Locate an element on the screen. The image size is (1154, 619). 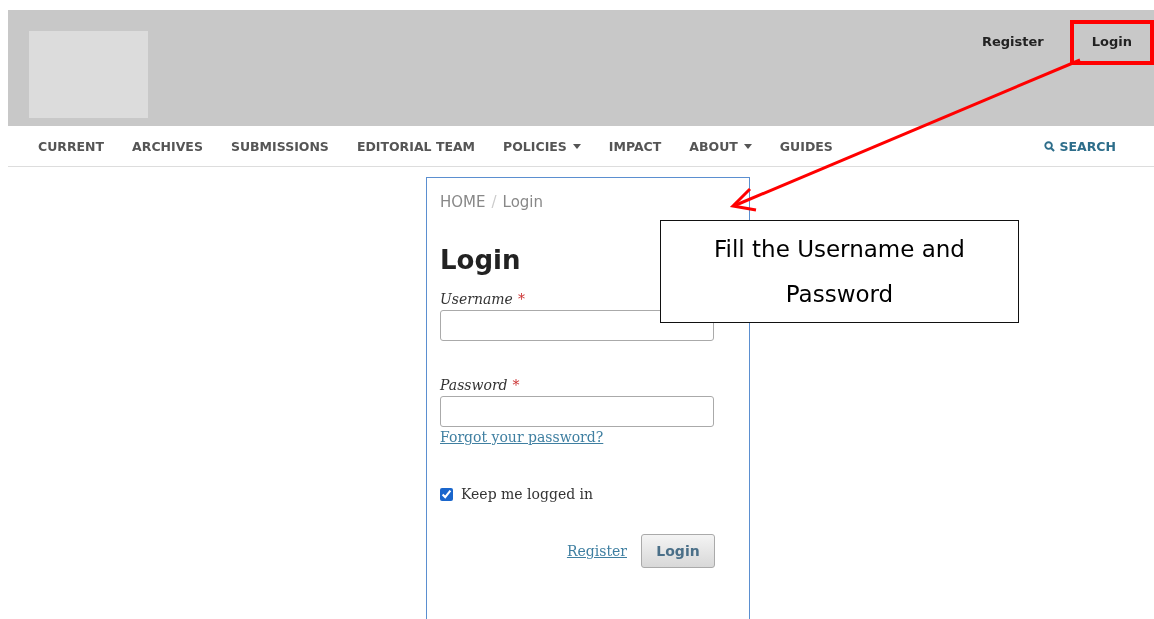
password-field is located at coordinates (577, 411).